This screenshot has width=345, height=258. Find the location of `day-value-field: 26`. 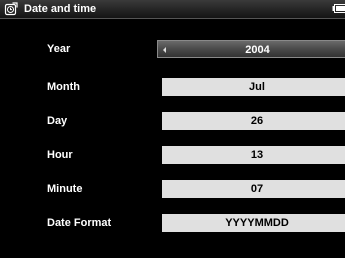

day-value-field: 26 is located at coordinates (253, 121).